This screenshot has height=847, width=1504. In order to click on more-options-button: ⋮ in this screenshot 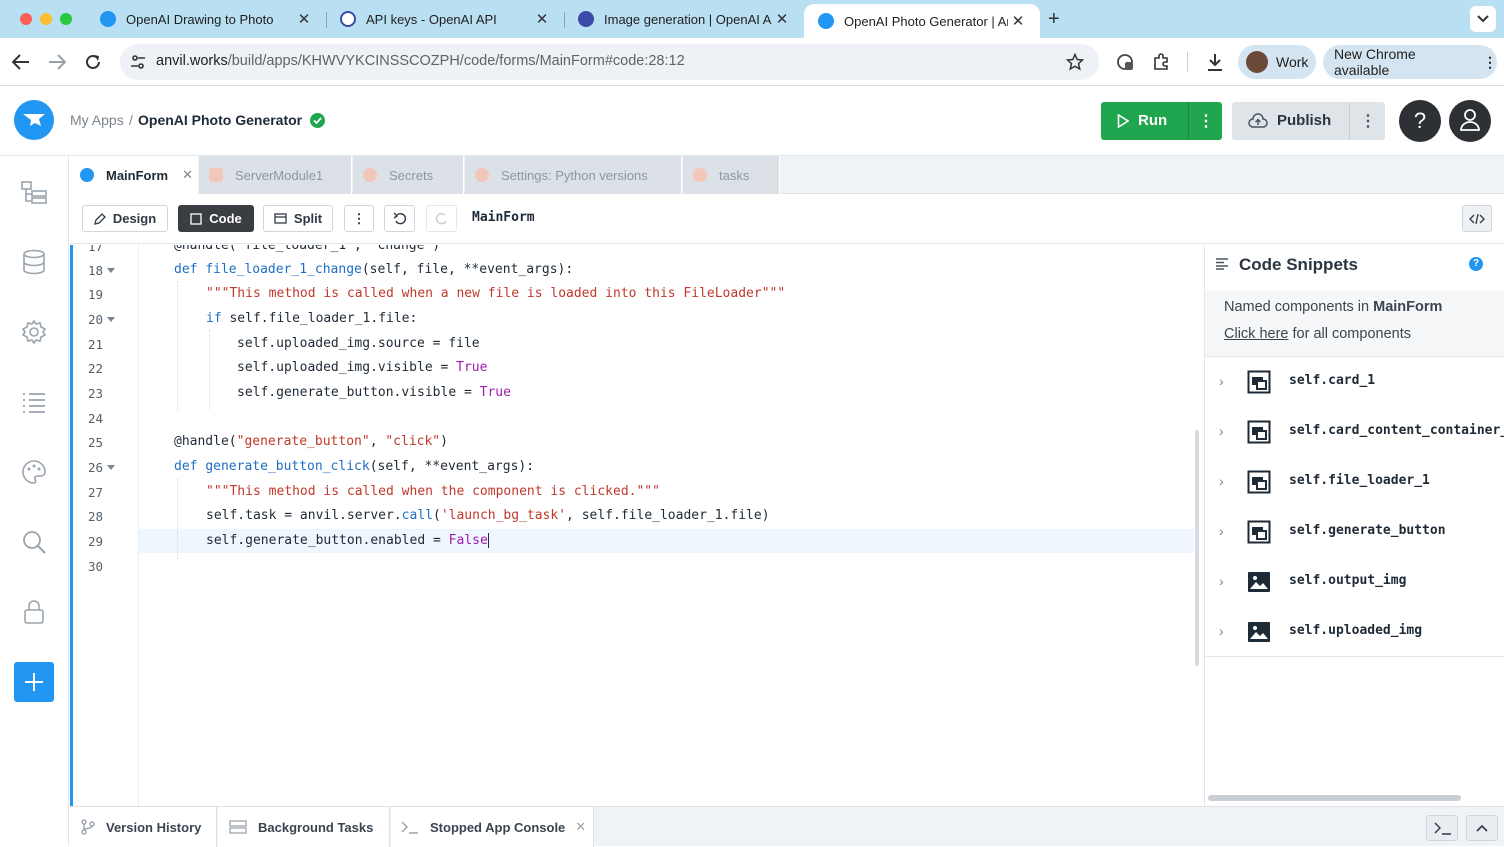, I will do `click(359, 218)`.